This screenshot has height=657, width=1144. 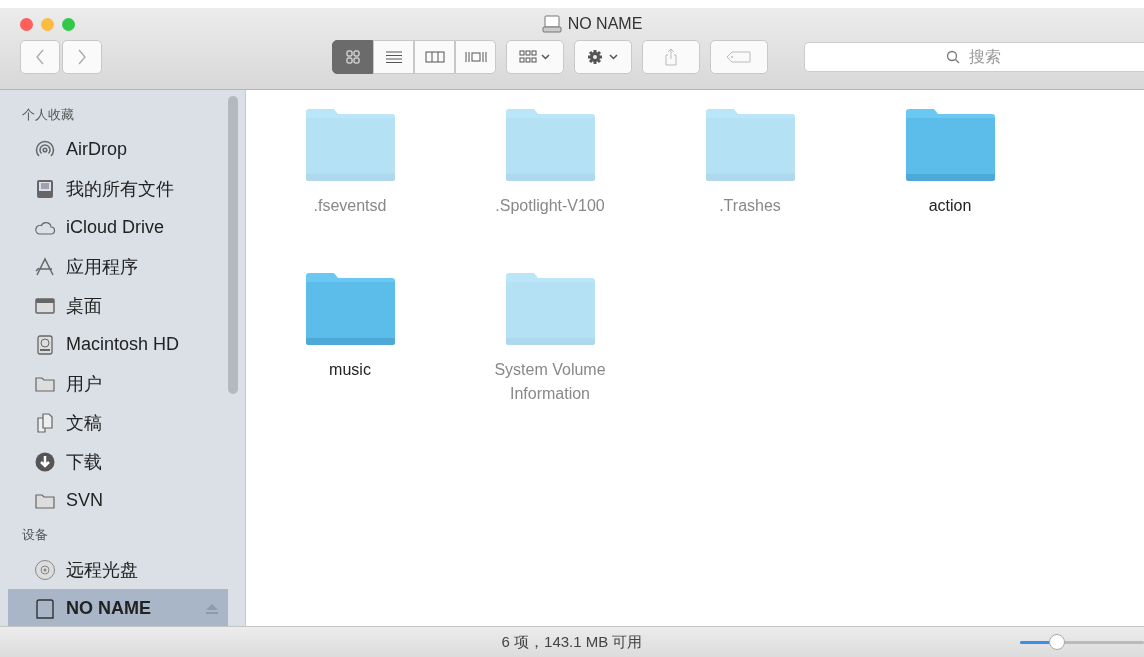 I want to click on folder-item: music, so click(x=350, y=354).